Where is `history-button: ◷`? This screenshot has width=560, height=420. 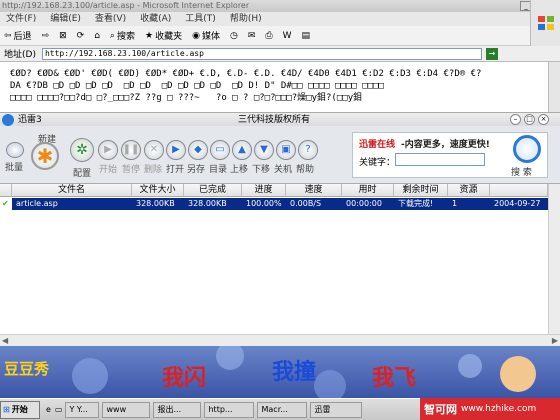
history-button: ◷ is located at coordinates (234, 36).